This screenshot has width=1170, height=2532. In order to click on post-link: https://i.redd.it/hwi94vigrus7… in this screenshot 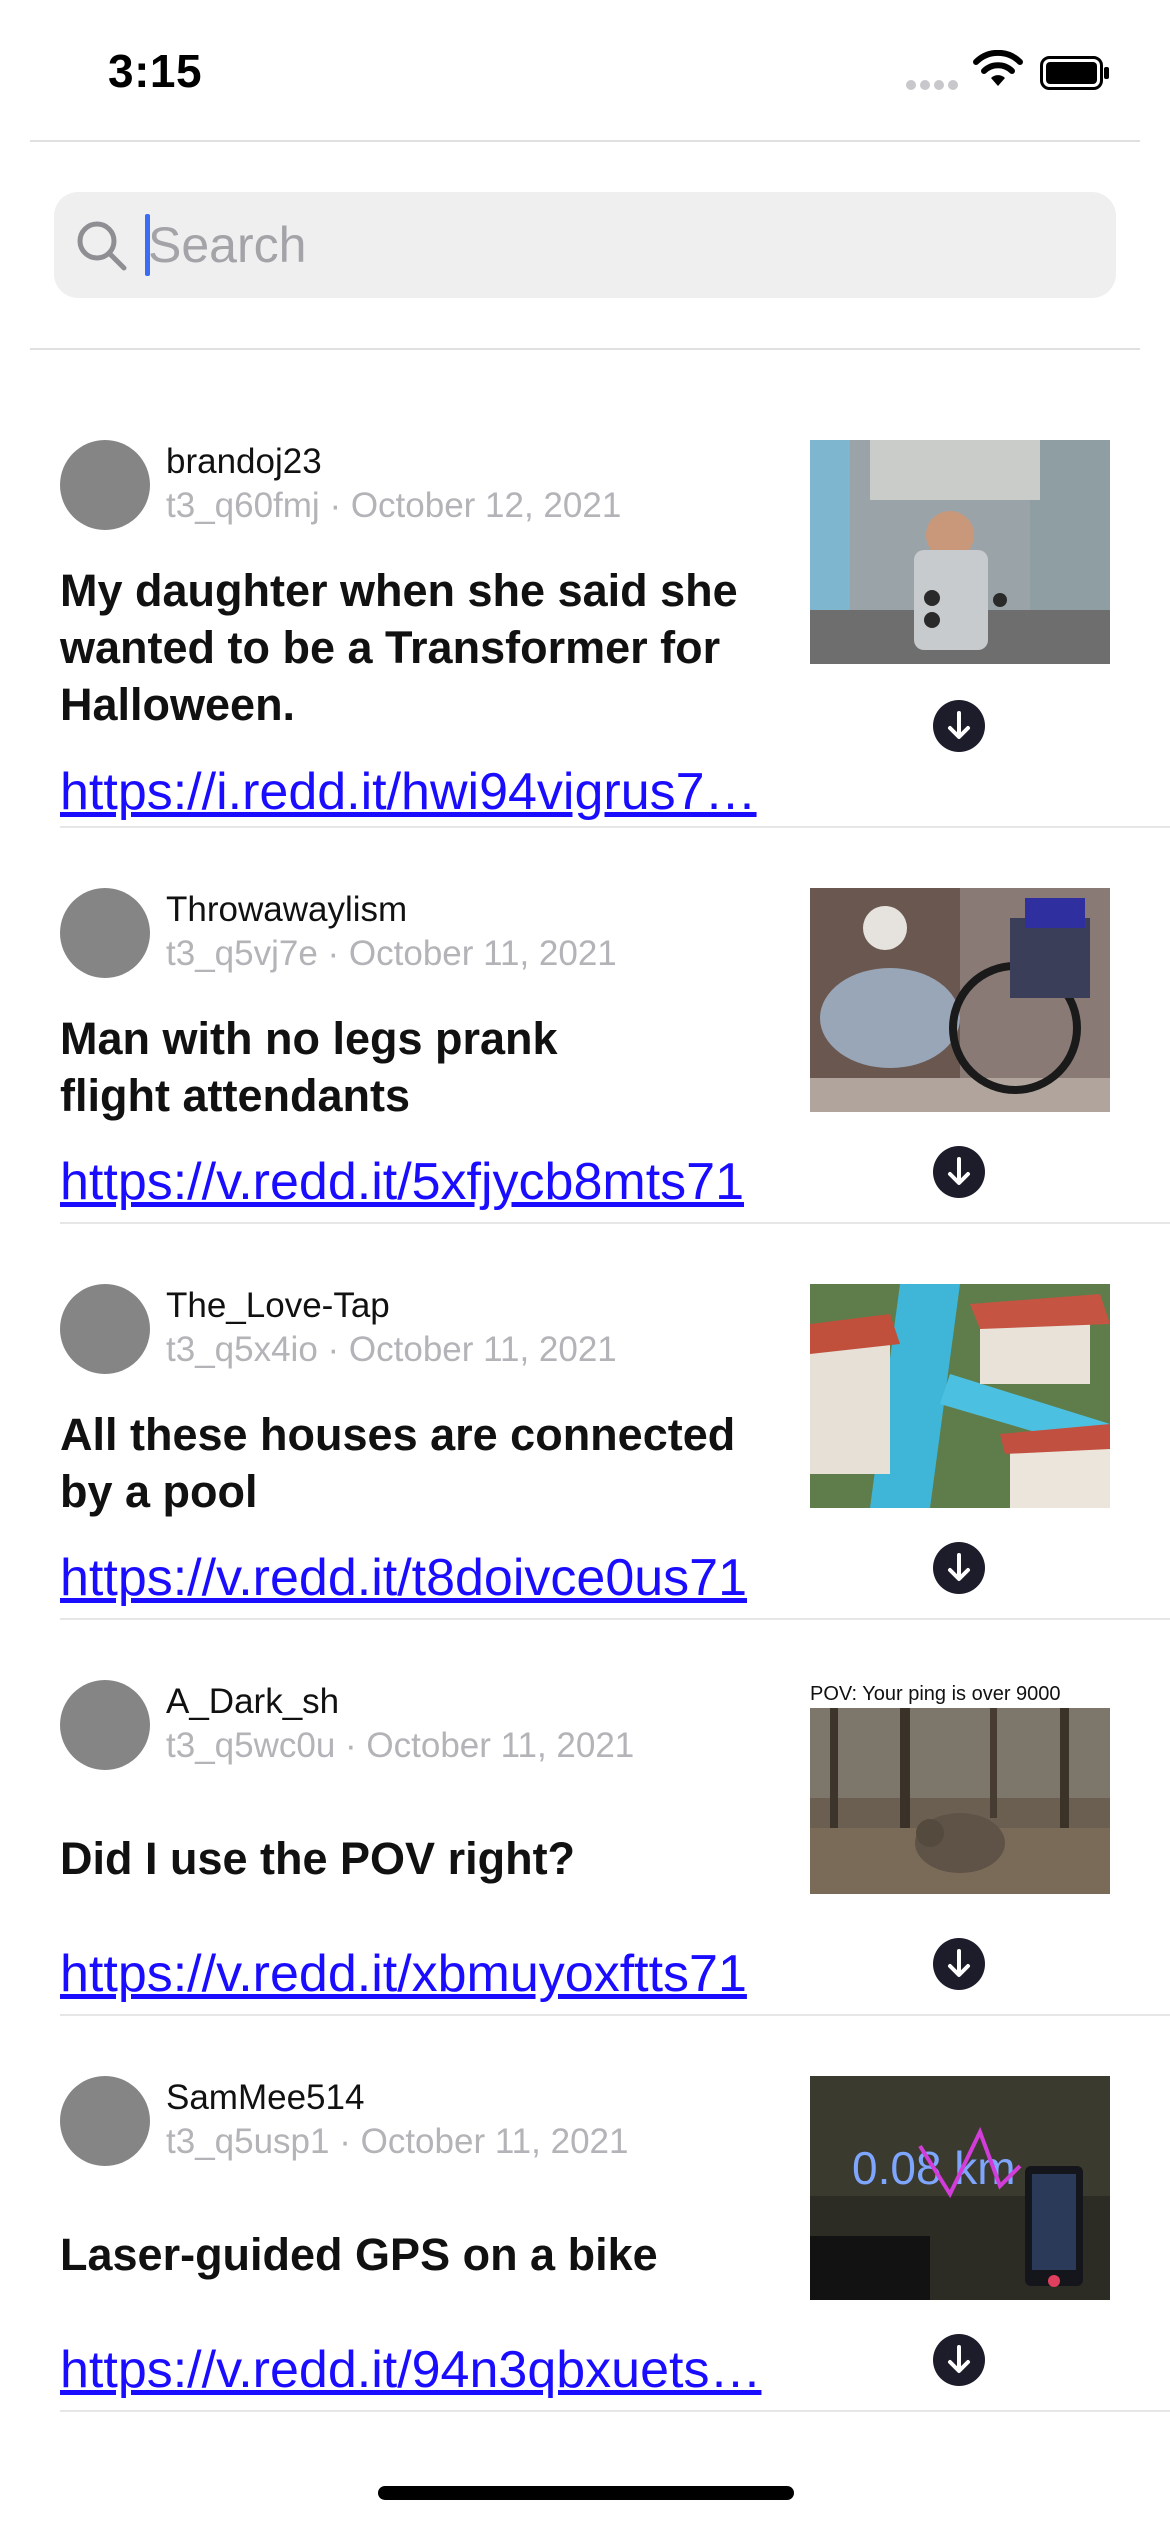, I will do `click(428, 792)`.